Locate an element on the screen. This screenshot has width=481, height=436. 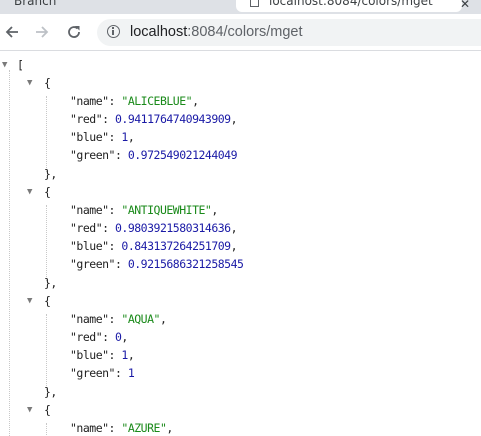
value-blue: 0.843137264251709 is located at coordinates (176, 246).